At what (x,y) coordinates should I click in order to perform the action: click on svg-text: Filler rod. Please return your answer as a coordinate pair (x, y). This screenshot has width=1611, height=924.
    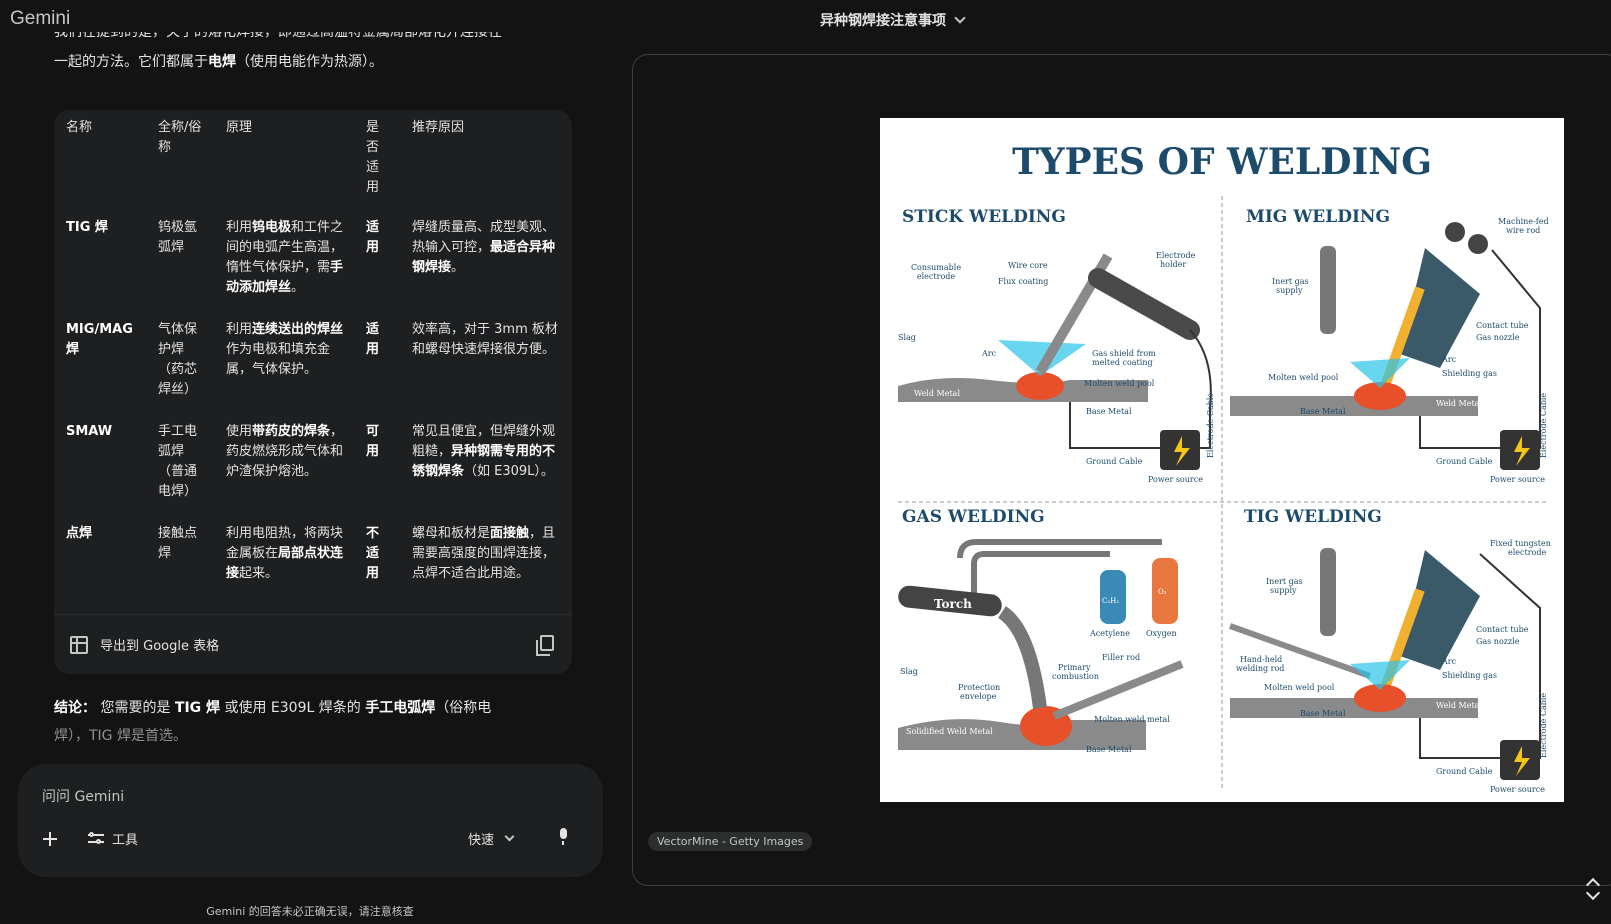
    Looking at the image, I should click on (1121, 657).